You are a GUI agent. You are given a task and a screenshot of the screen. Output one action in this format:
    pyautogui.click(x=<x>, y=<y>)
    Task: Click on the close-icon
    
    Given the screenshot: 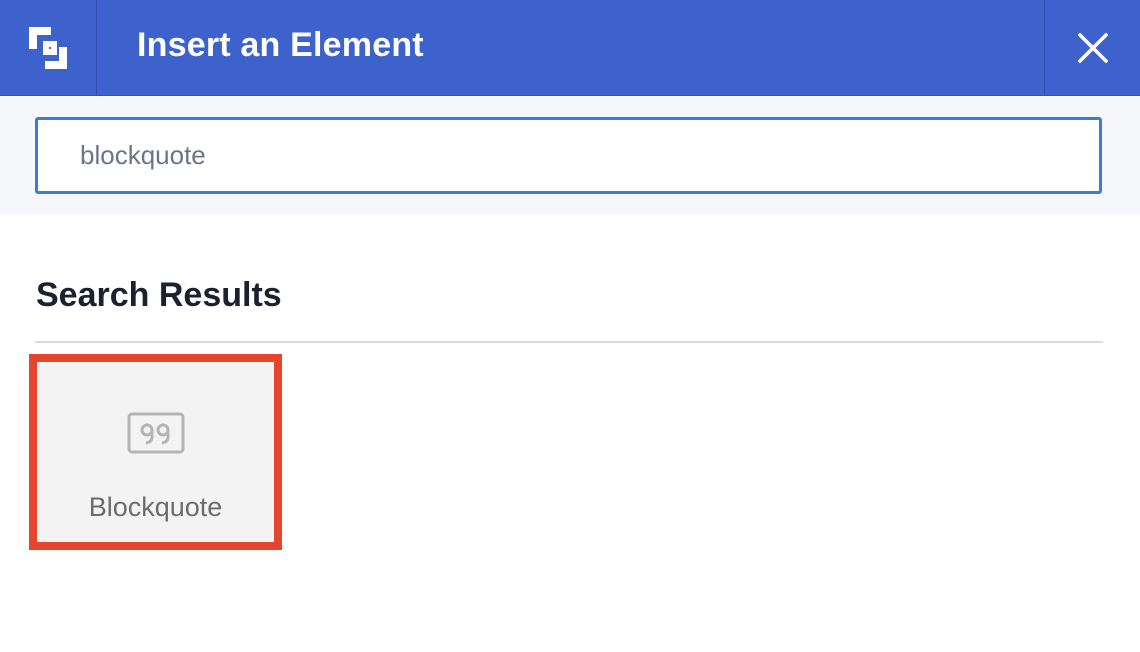 What is the action you would take?
    pyautogui.click(x=1092, y=47)
    